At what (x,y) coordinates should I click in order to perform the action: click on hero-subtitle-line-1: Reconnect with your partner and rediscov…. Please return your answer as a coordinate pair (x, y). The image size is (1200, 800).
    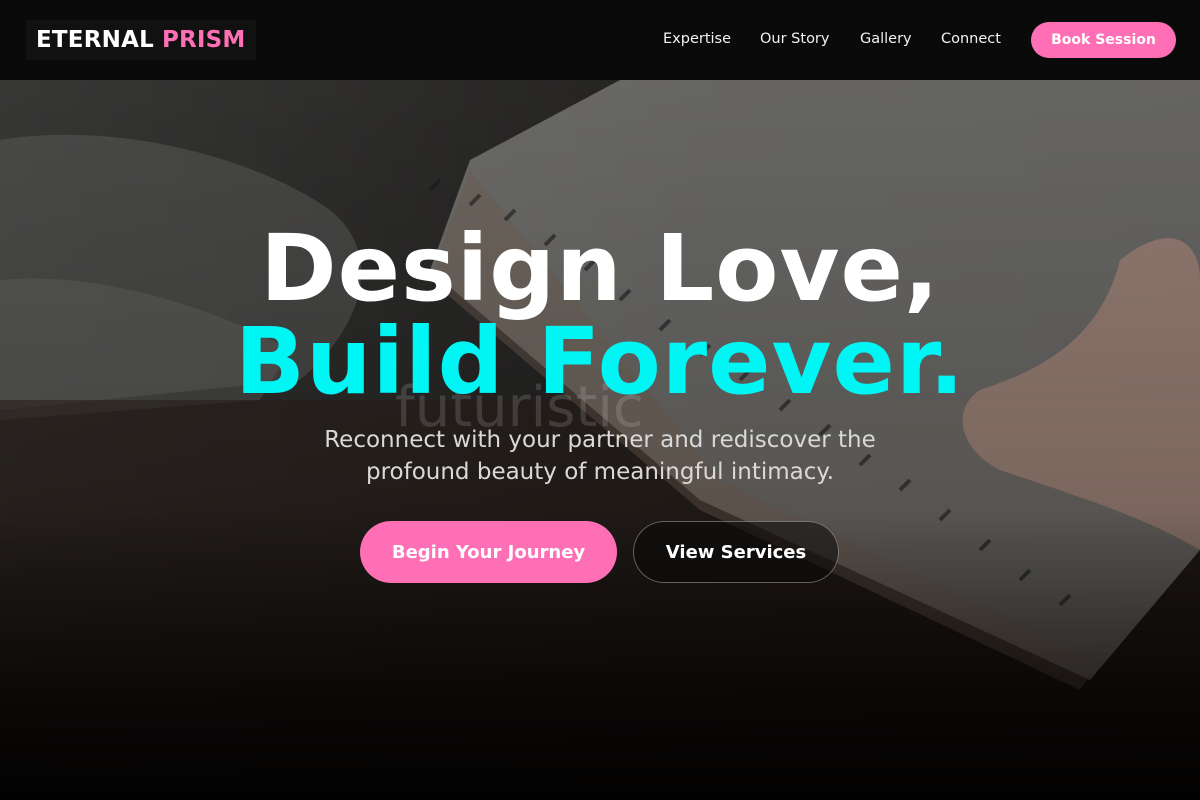
    Looking at the image, I should click on (600, 440).